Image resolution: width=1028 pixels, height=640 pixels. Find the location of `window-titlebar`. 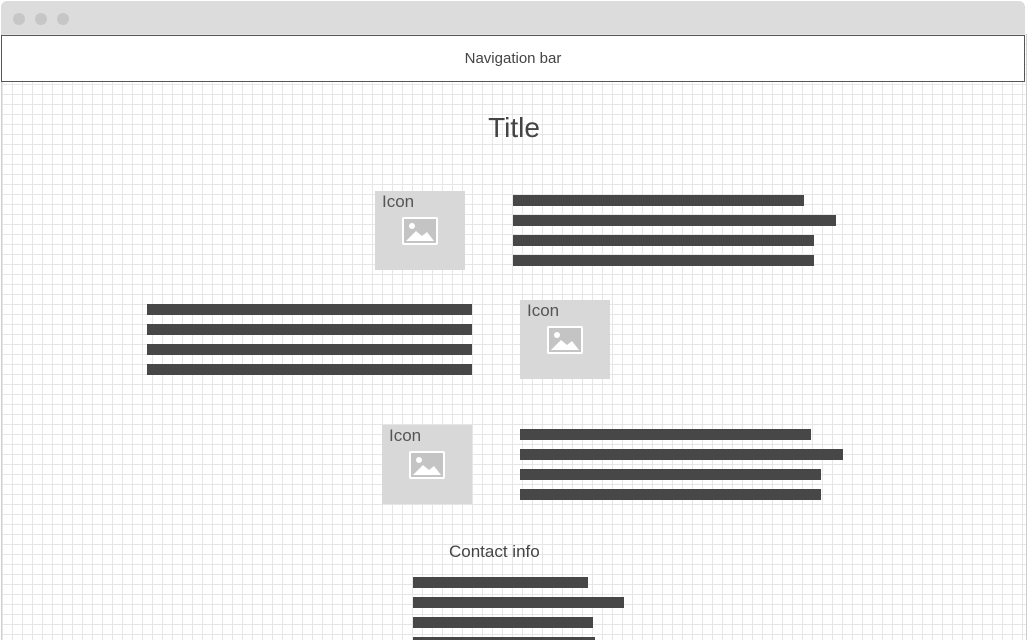

window-titlebar is located at coordinates (513, 17).